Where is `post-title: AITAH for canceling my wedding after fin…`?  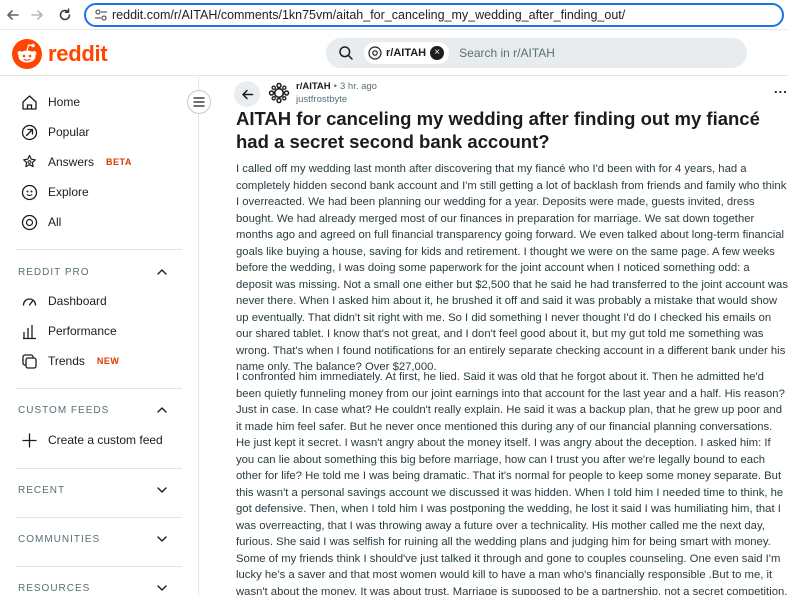
post-title: AITAH for canceling my wedding after fin… is located at coordinates (498, 130).